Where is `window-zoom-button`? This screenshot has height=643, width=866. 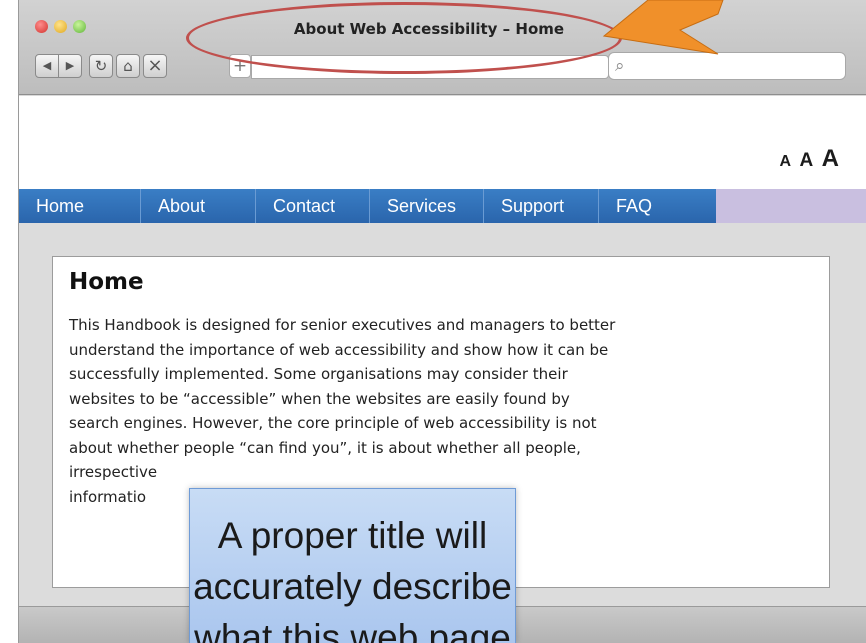 window-zoom-button is located at coordinates (79, 26).